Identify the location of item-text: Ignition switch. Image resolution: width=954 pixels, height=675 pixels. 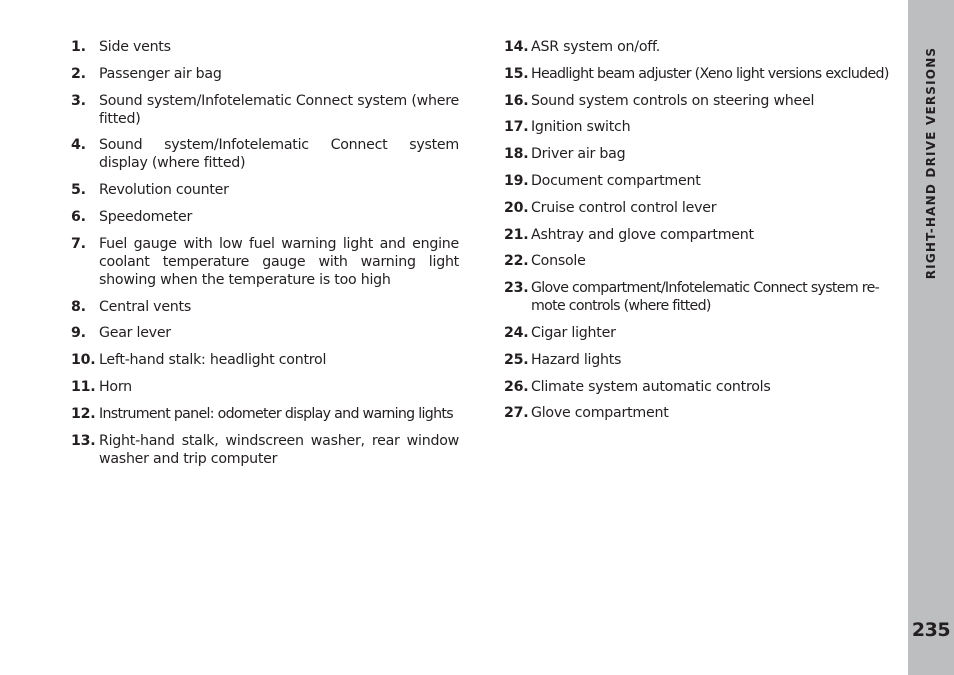
(581, 127).